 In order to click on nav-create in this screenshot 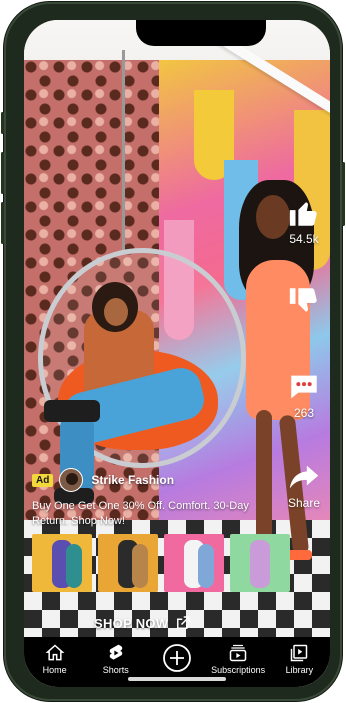, I will do `click(177, 659)`.